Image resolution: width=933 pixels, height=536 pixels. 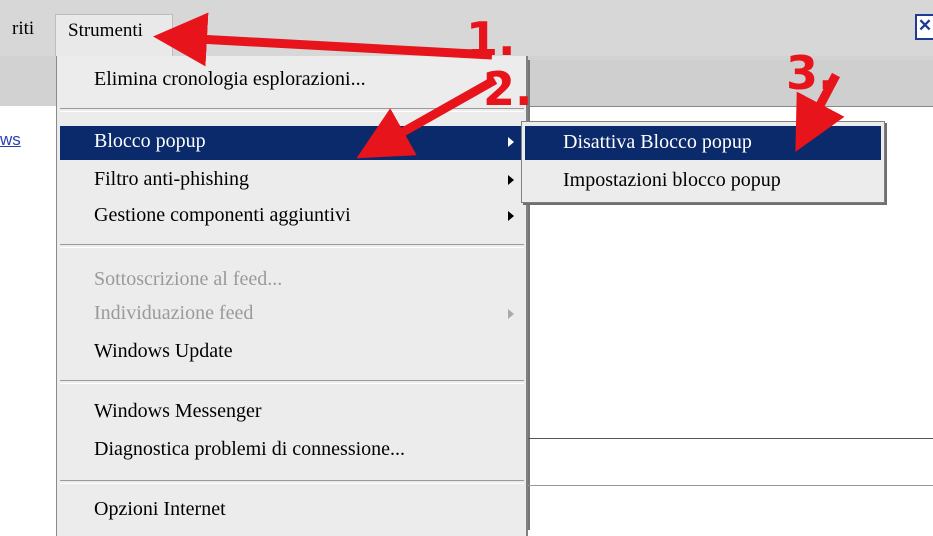 I want to click on step1-label: 1., so click(x=491, y=39).